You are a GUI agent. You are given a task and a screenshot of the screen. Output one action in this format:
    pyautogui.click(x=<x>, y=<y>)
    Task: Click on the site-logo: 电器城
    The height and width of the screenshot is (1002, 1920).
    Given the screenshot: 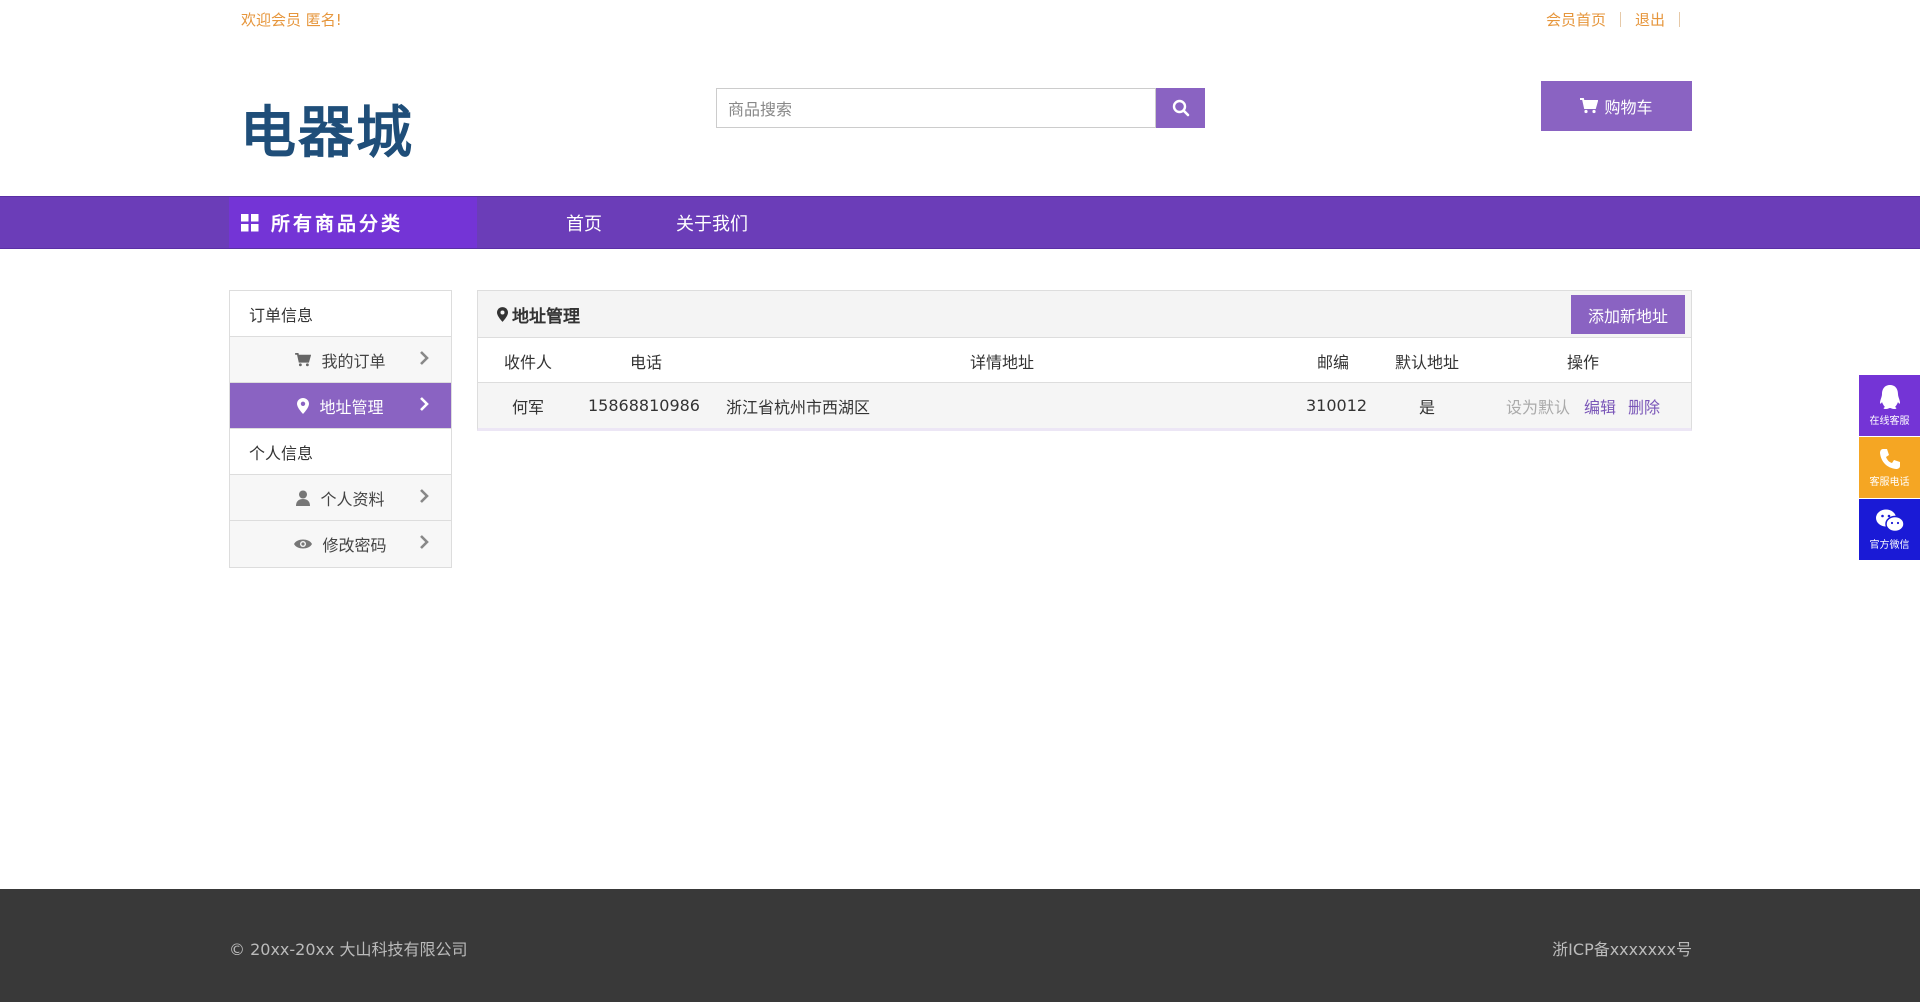 What is the action you would take?
    pyautogui.click(x=327, y=128)
    